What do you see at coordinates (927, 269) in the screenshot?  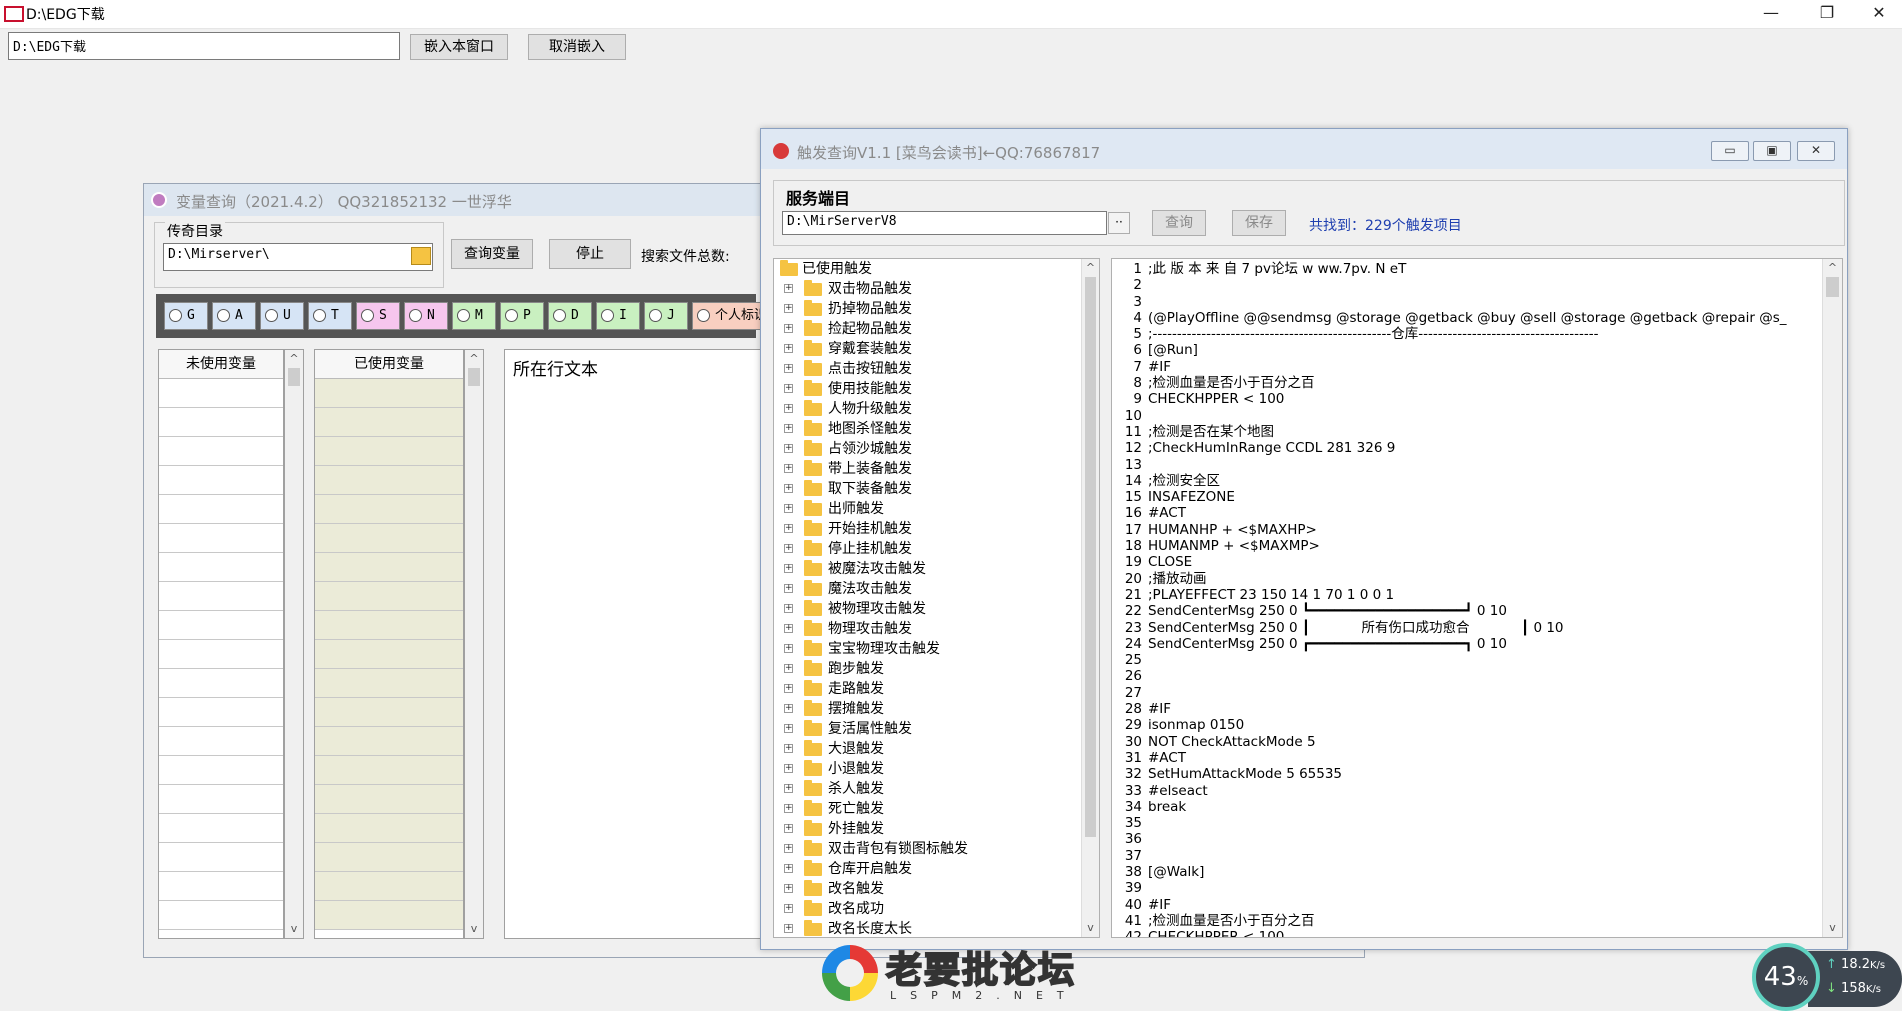 I see `tree-root: 已使用触发` at bounding box center [927, 269].